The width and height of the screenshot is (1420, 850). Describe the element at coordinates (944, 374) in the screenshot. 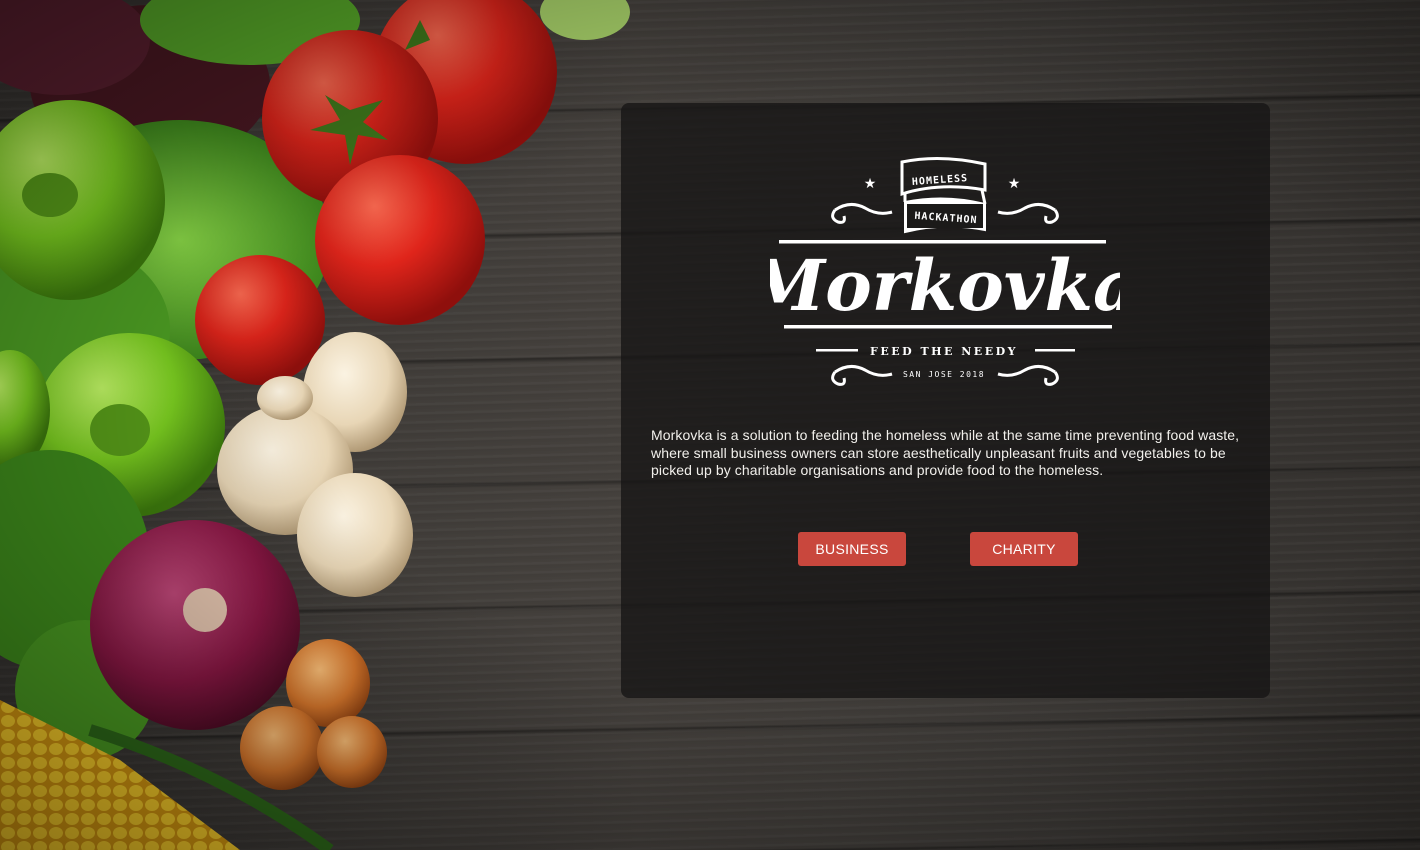

I see `logo-place: SAN JOSE 2018` at that location.